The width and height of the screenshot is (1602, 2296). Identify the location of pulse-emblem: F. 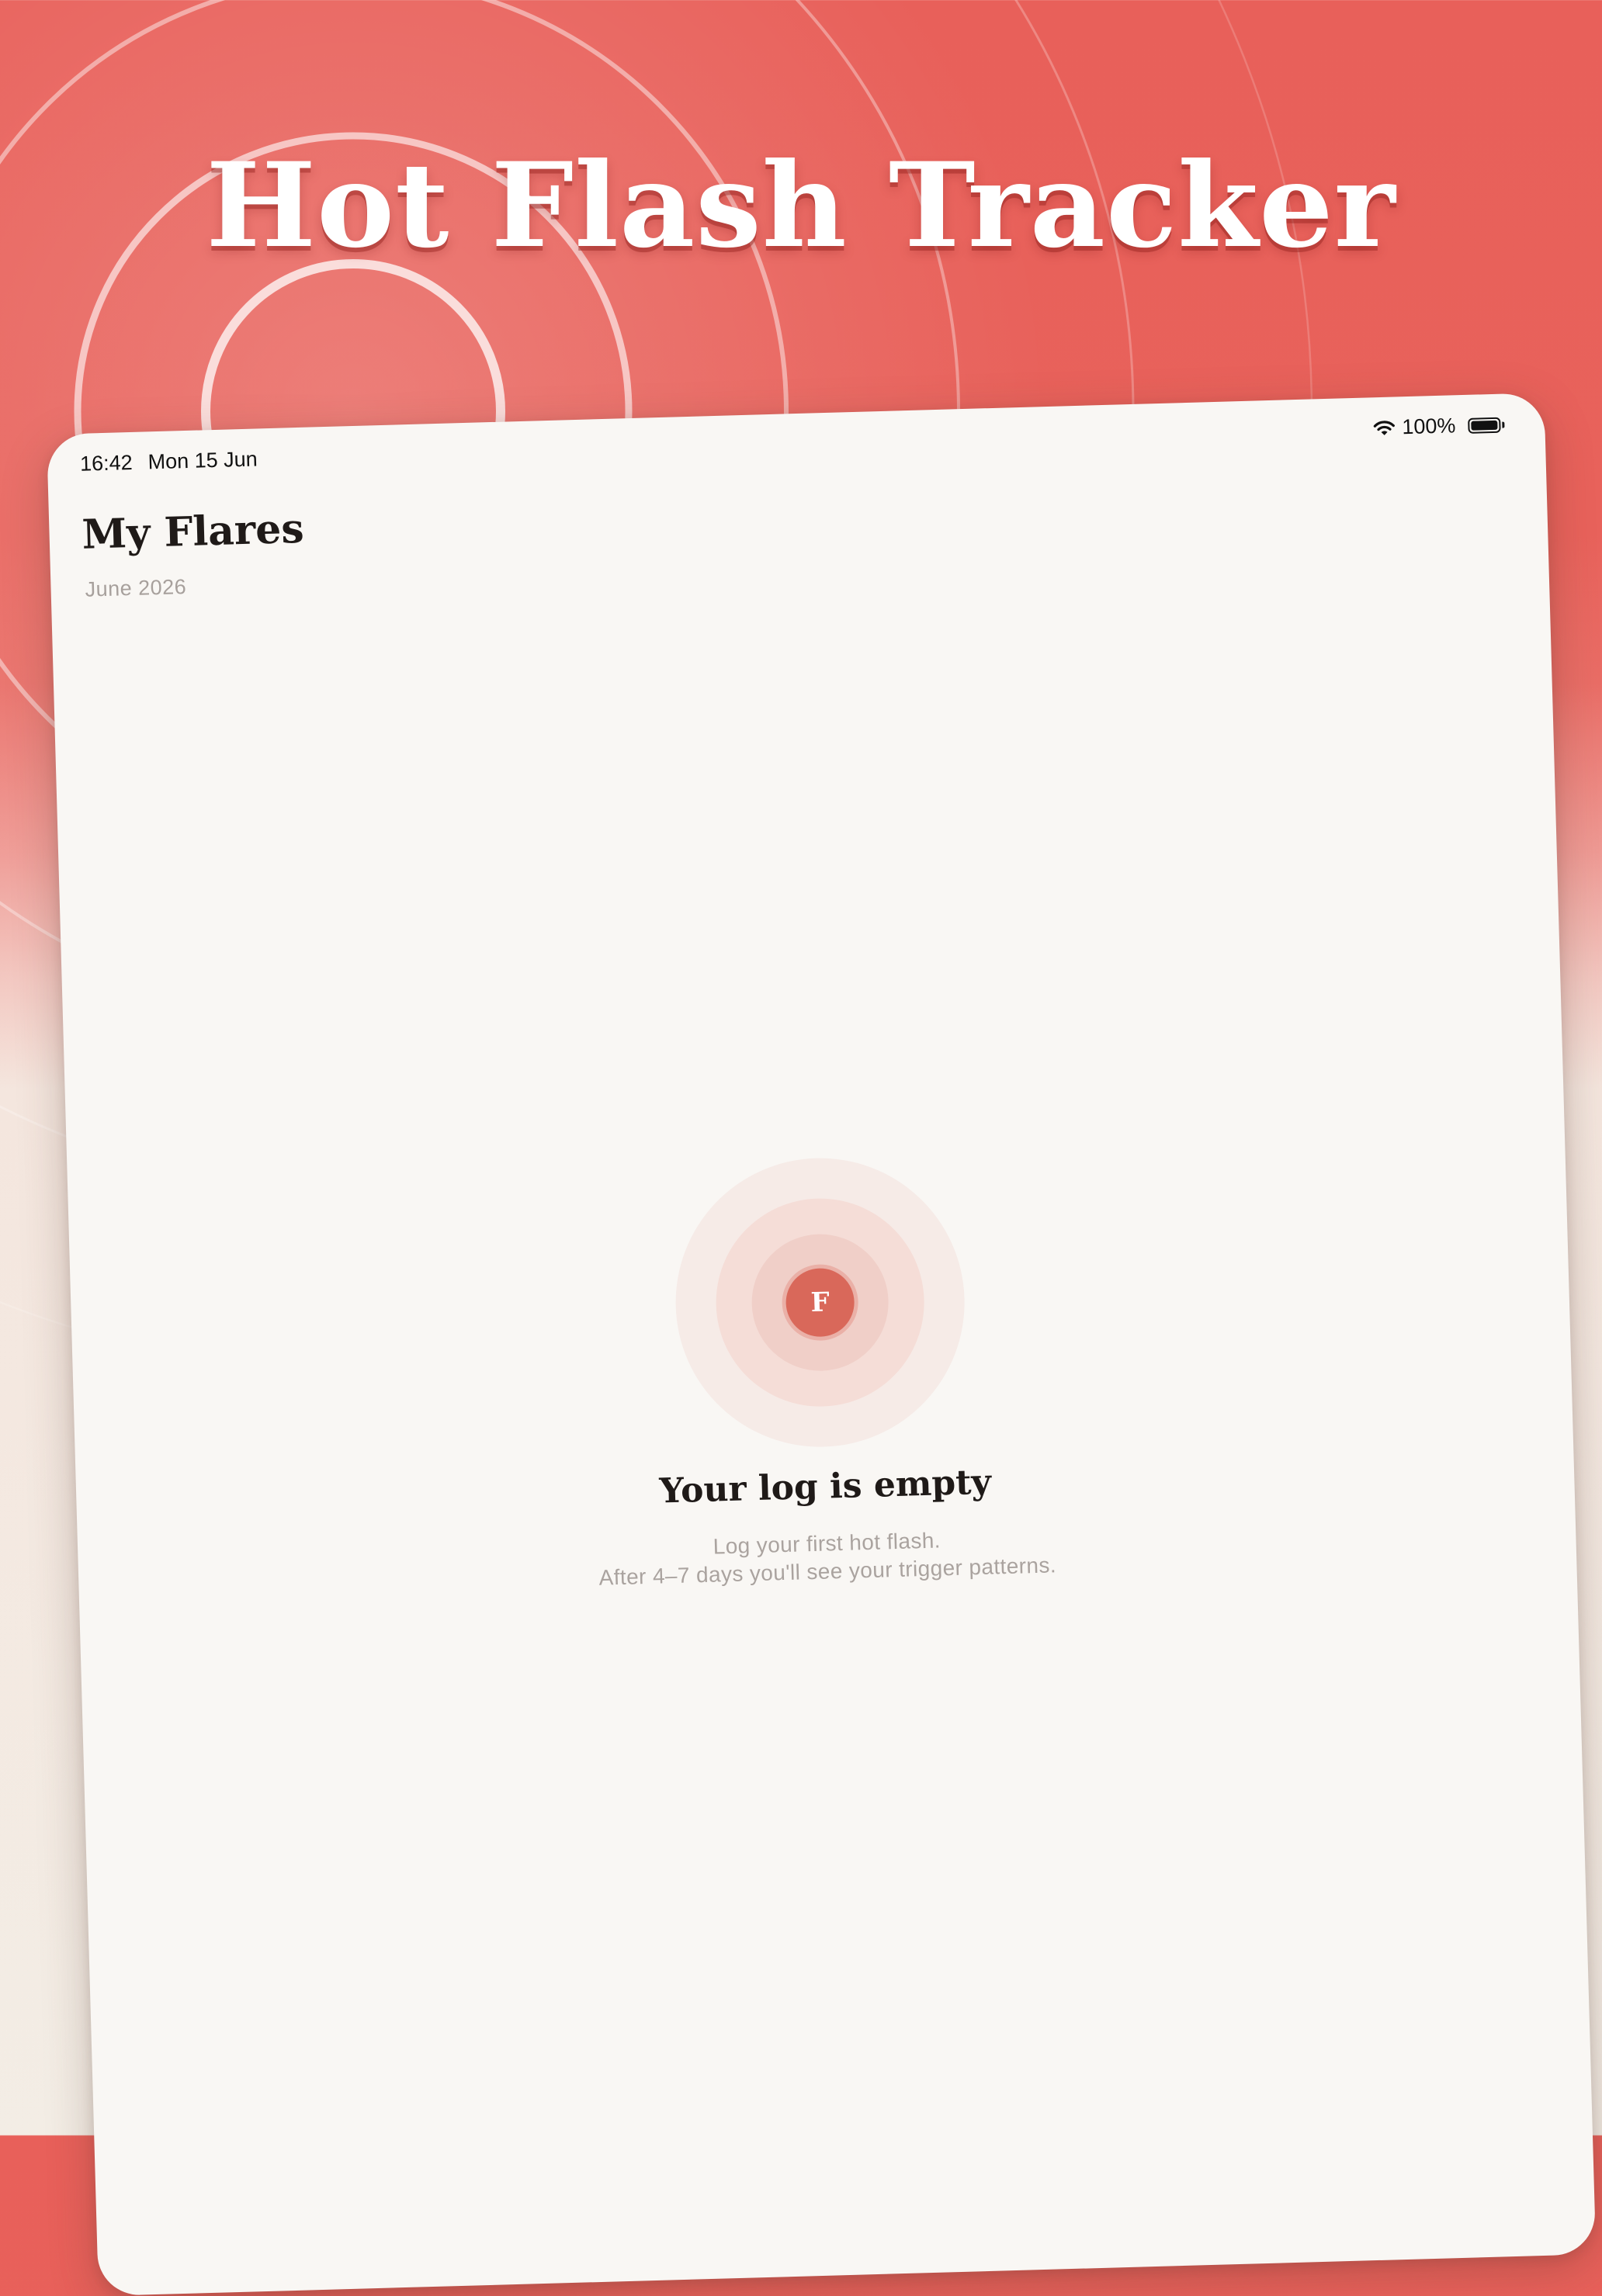
(820, 1302).